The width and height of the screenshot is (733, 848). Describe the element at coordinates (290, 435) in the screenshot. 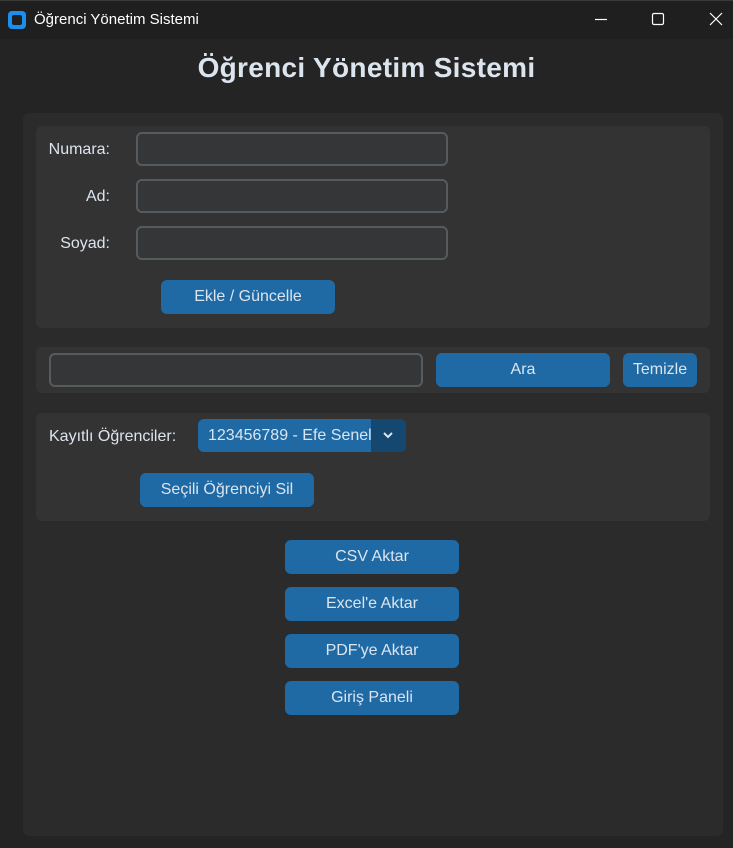

I see `student-select-value: 123456789 - Efe Senel` at that location.